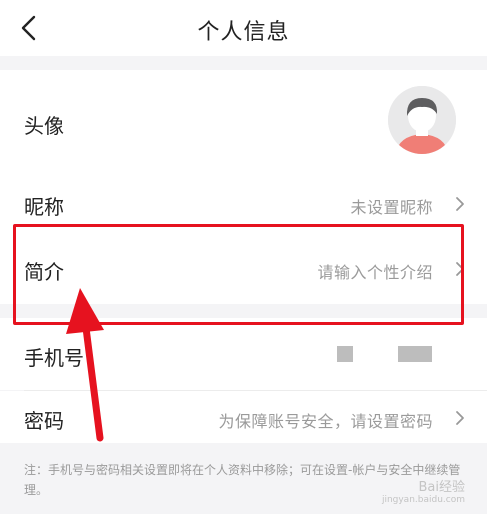 The image size is (487, 514). I want to click on avatar-label: 头像, so click(44, 126).